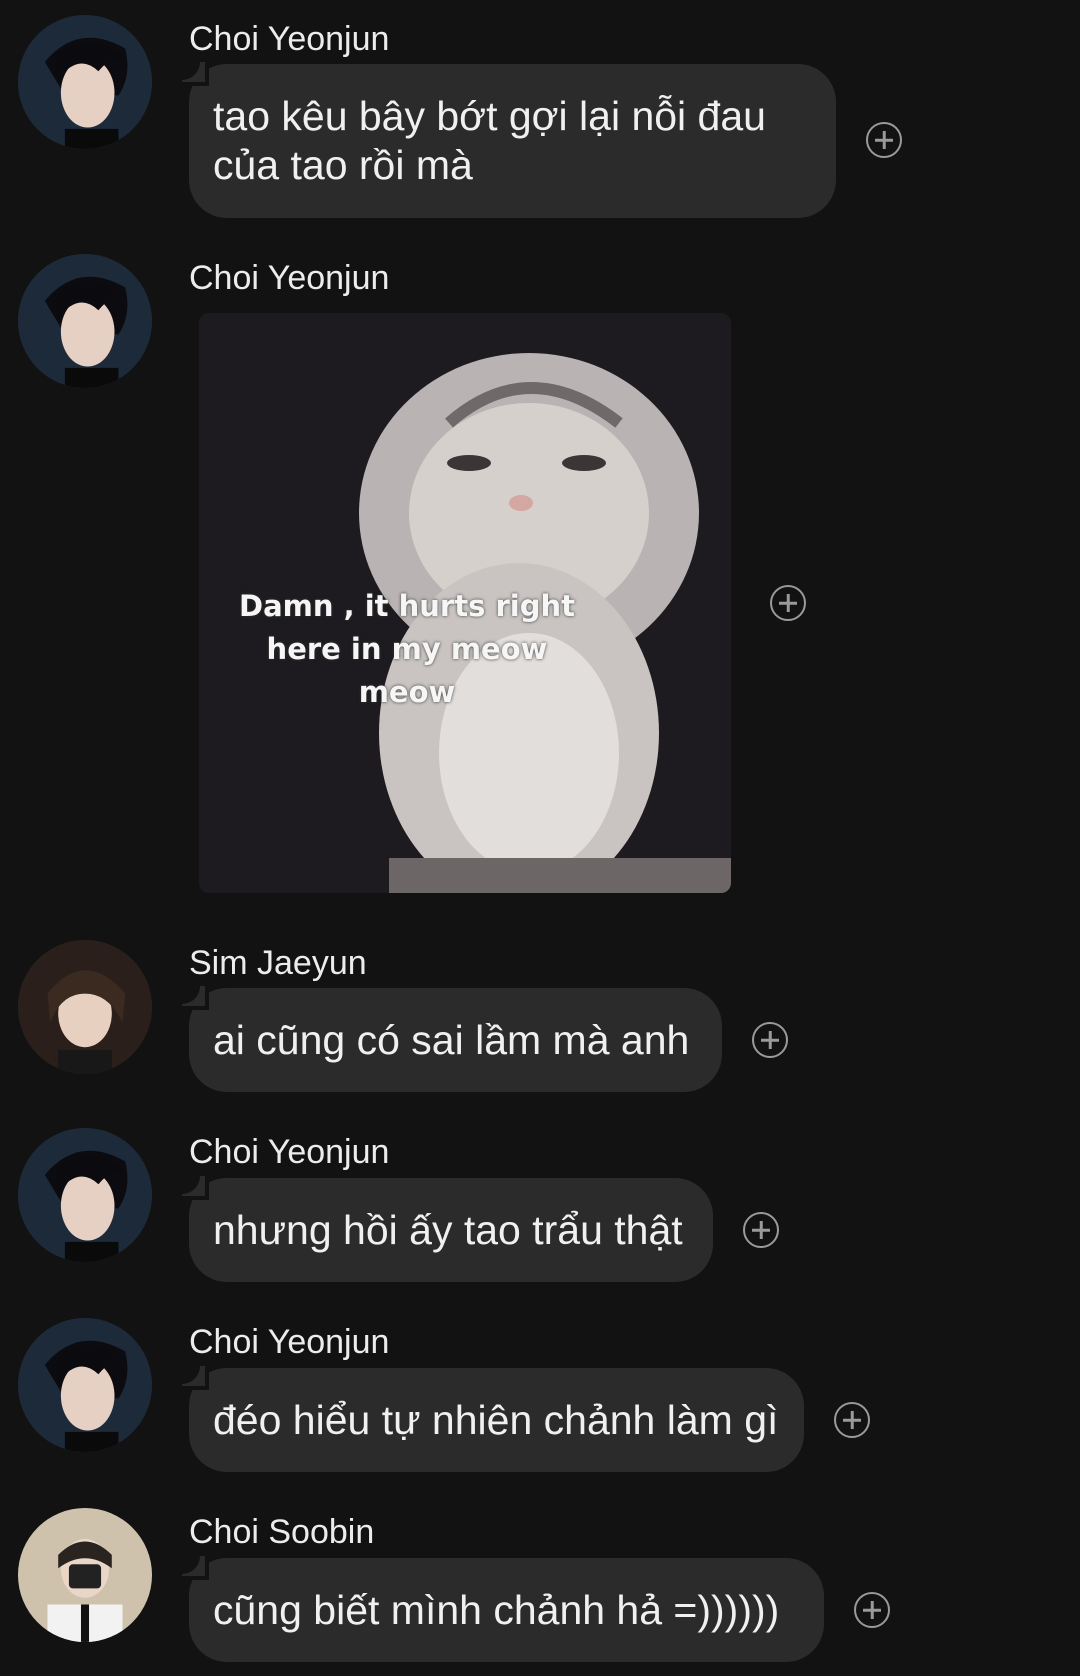  What do you see at coordinates (496, 1609) in the screenshot?
I see `message-text: cũng biết mình chảnh hả =))))))` at bounding box center [496, 1609].